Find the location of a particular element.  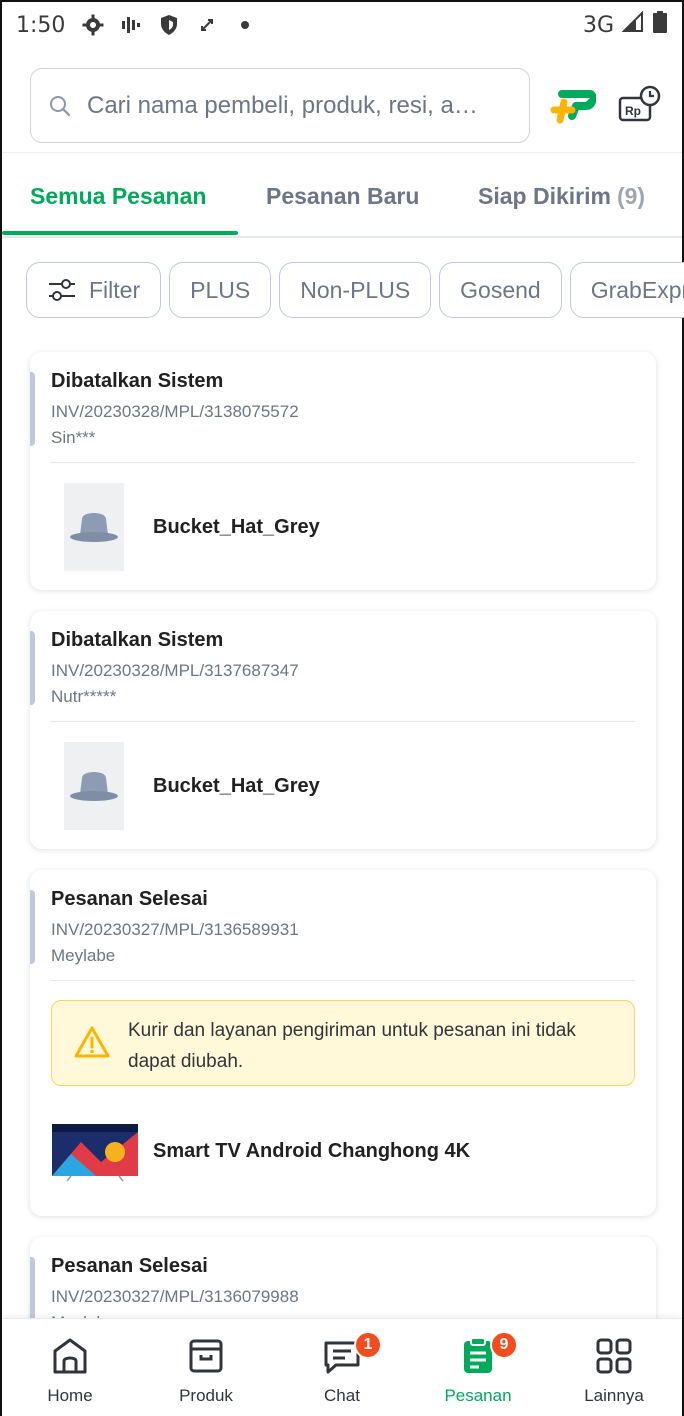

search-box is located at coordinates (280, 105).